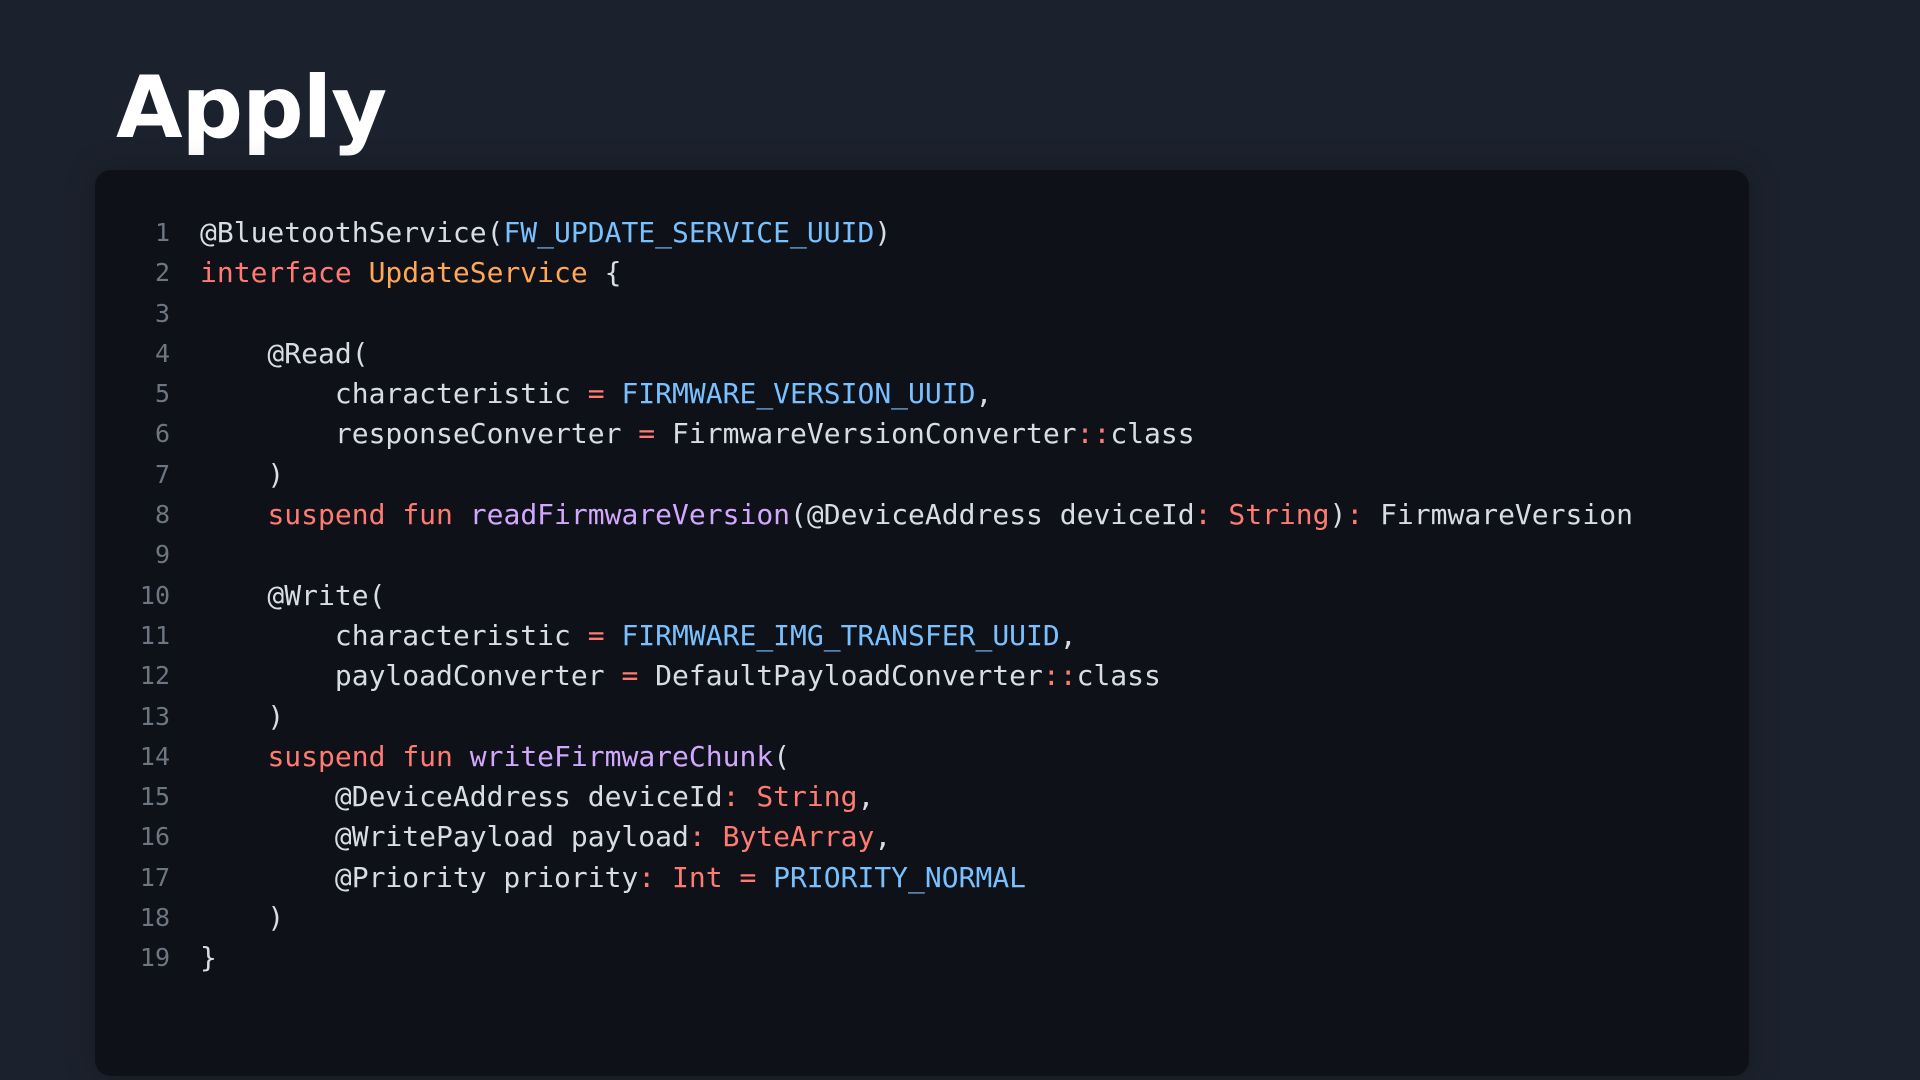 Image resolution: width=1920 pixels, height=1080 pixels. Describe the element at coordinates (154, 595) in the screenshot. I see `line-number: 10` at that location.